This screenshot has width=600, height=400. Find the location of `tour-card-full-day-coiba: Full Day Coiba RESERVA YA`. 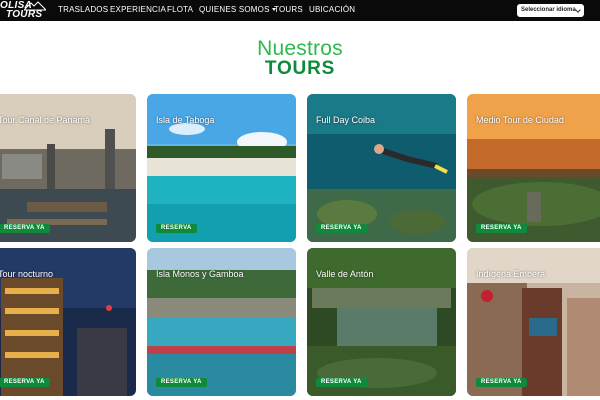

tour-card-full-day-coiba: Full Day Coiba RESERVA YA is located at coordinates (381, 168).